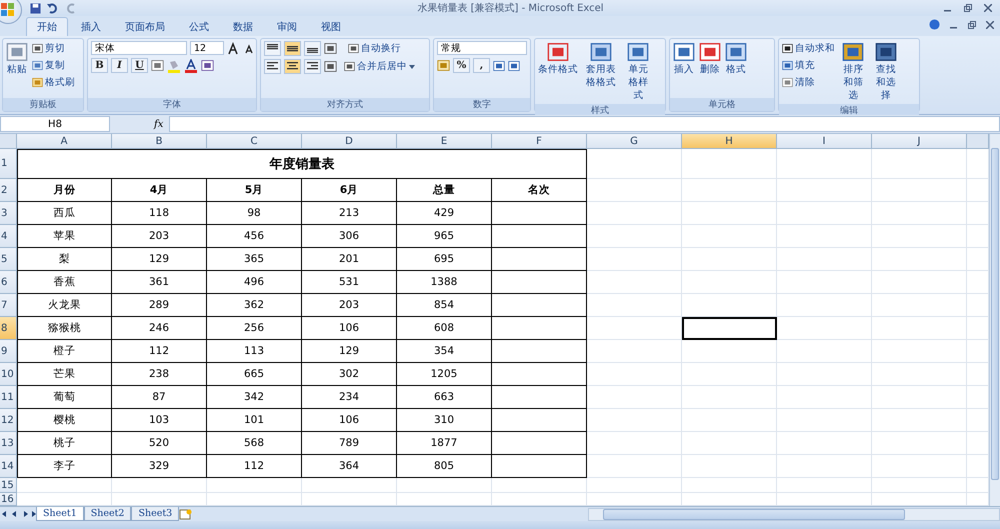  Describe the element at coordinates (919, 141) in the screenshot. I see `column-header: J` at that location.